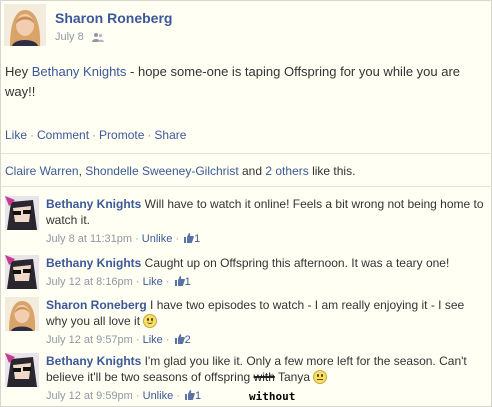 Image resolution: width=492 pixels, height=407 pixels. I want to click on share-link: Share, so click(170, 135).